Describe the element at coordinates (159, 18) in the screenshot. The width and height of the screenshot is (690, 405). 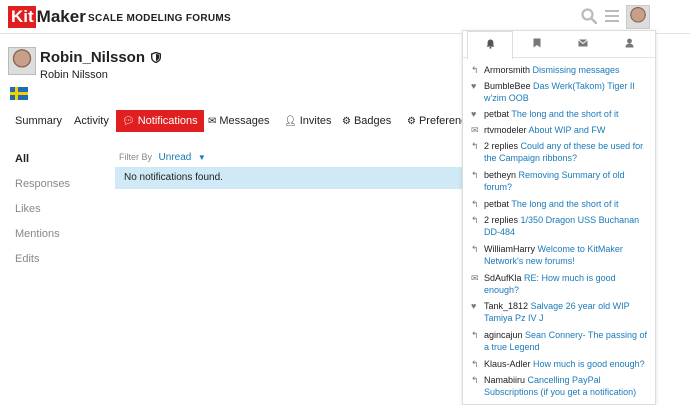
I see `site-subtitle: SCALE MODELING FORUMS` at that location.